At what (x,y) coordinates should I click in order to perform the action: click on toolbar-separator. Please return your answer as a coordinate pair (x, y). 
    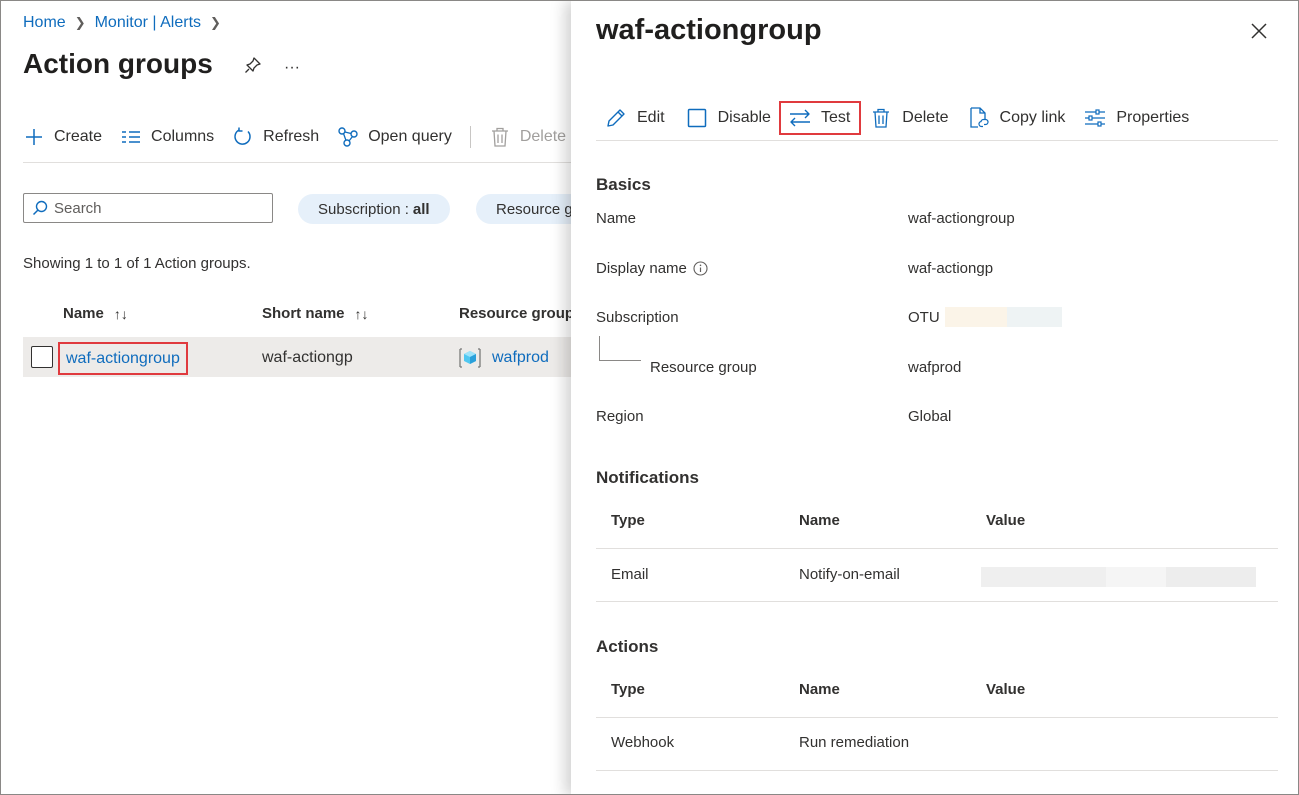
    Looking at the image, I should click on (299, 162).